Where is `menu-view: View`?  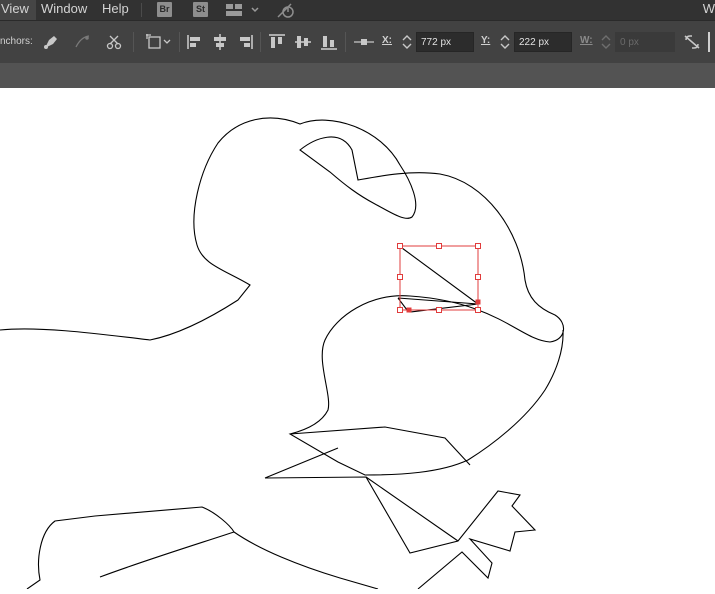
menu-view: View is located at coordinates (18, 10).